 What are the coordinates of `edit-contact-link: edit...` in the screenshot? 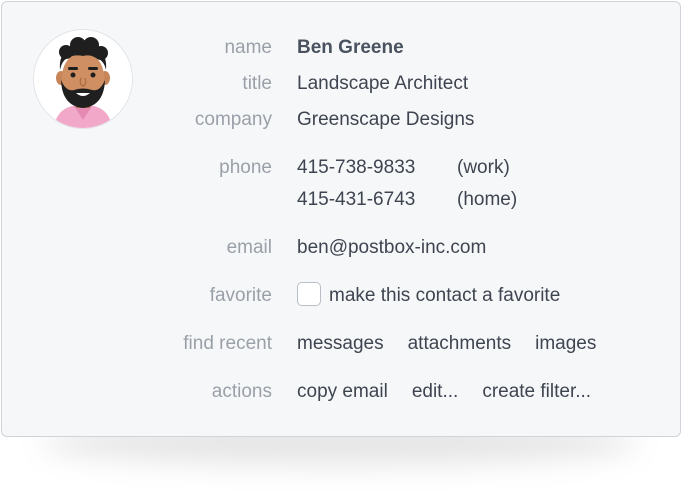 It's located at (435, 392).